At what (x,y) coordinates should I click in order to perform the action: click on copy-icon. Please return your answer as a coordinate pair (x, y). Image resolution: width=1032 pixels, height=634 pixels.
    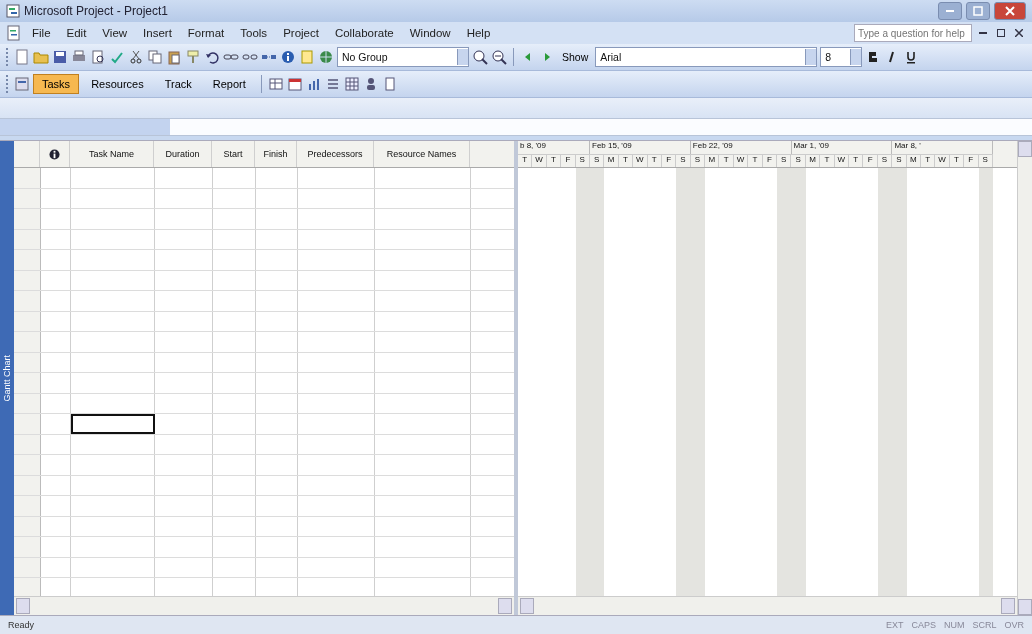
    Looking at the image, I should click on (155, 57).